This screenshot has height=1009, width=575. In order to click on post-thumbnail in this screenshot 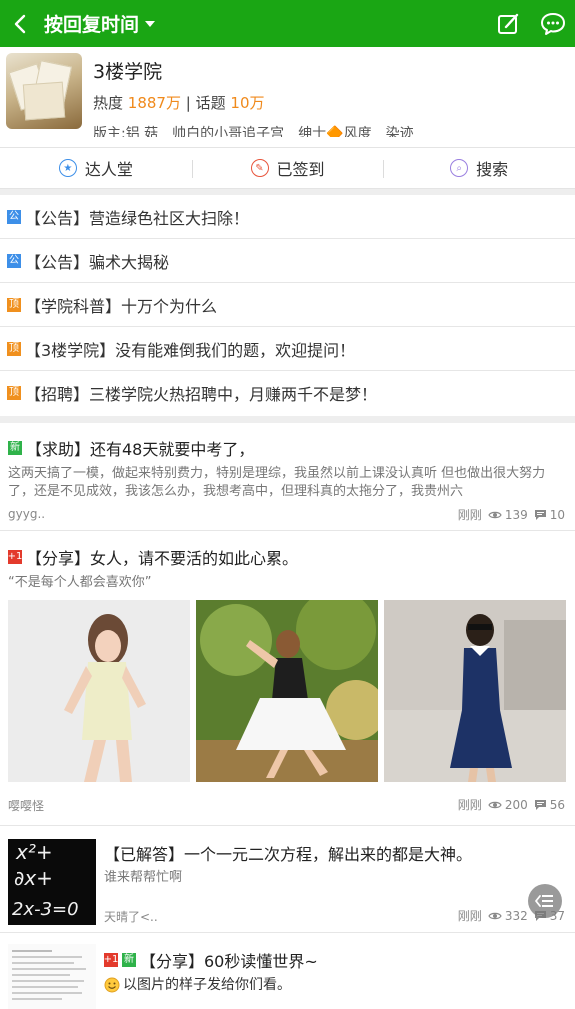, I will do `click(52, 976)`.